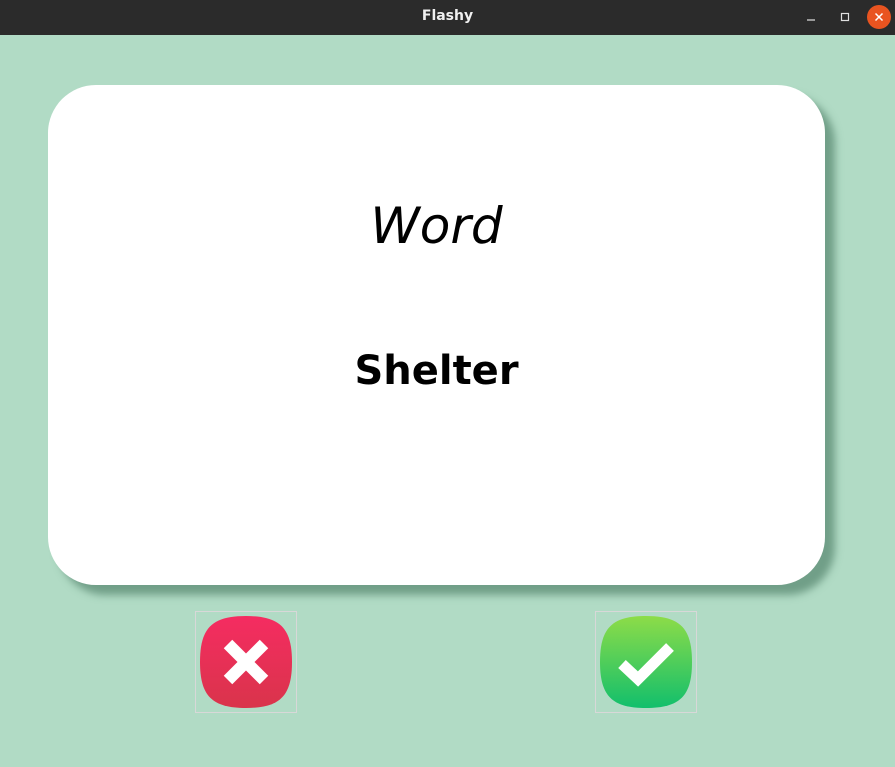  I want to click on wrong-button, so click(246, 662).